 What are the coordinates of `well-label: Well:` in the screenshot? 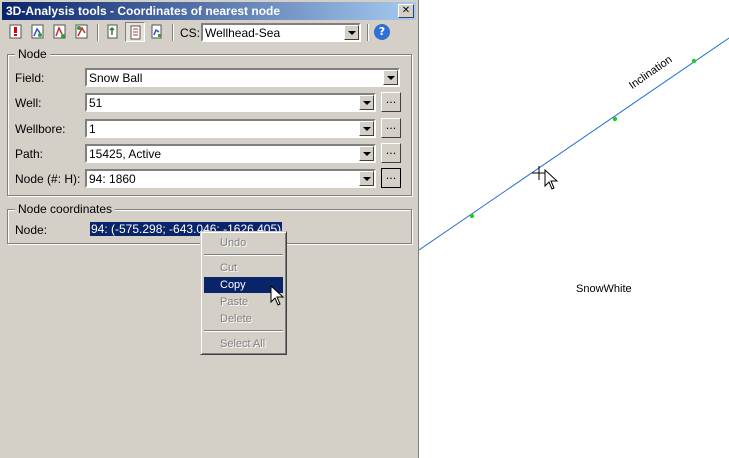 It's located at (28, 103).